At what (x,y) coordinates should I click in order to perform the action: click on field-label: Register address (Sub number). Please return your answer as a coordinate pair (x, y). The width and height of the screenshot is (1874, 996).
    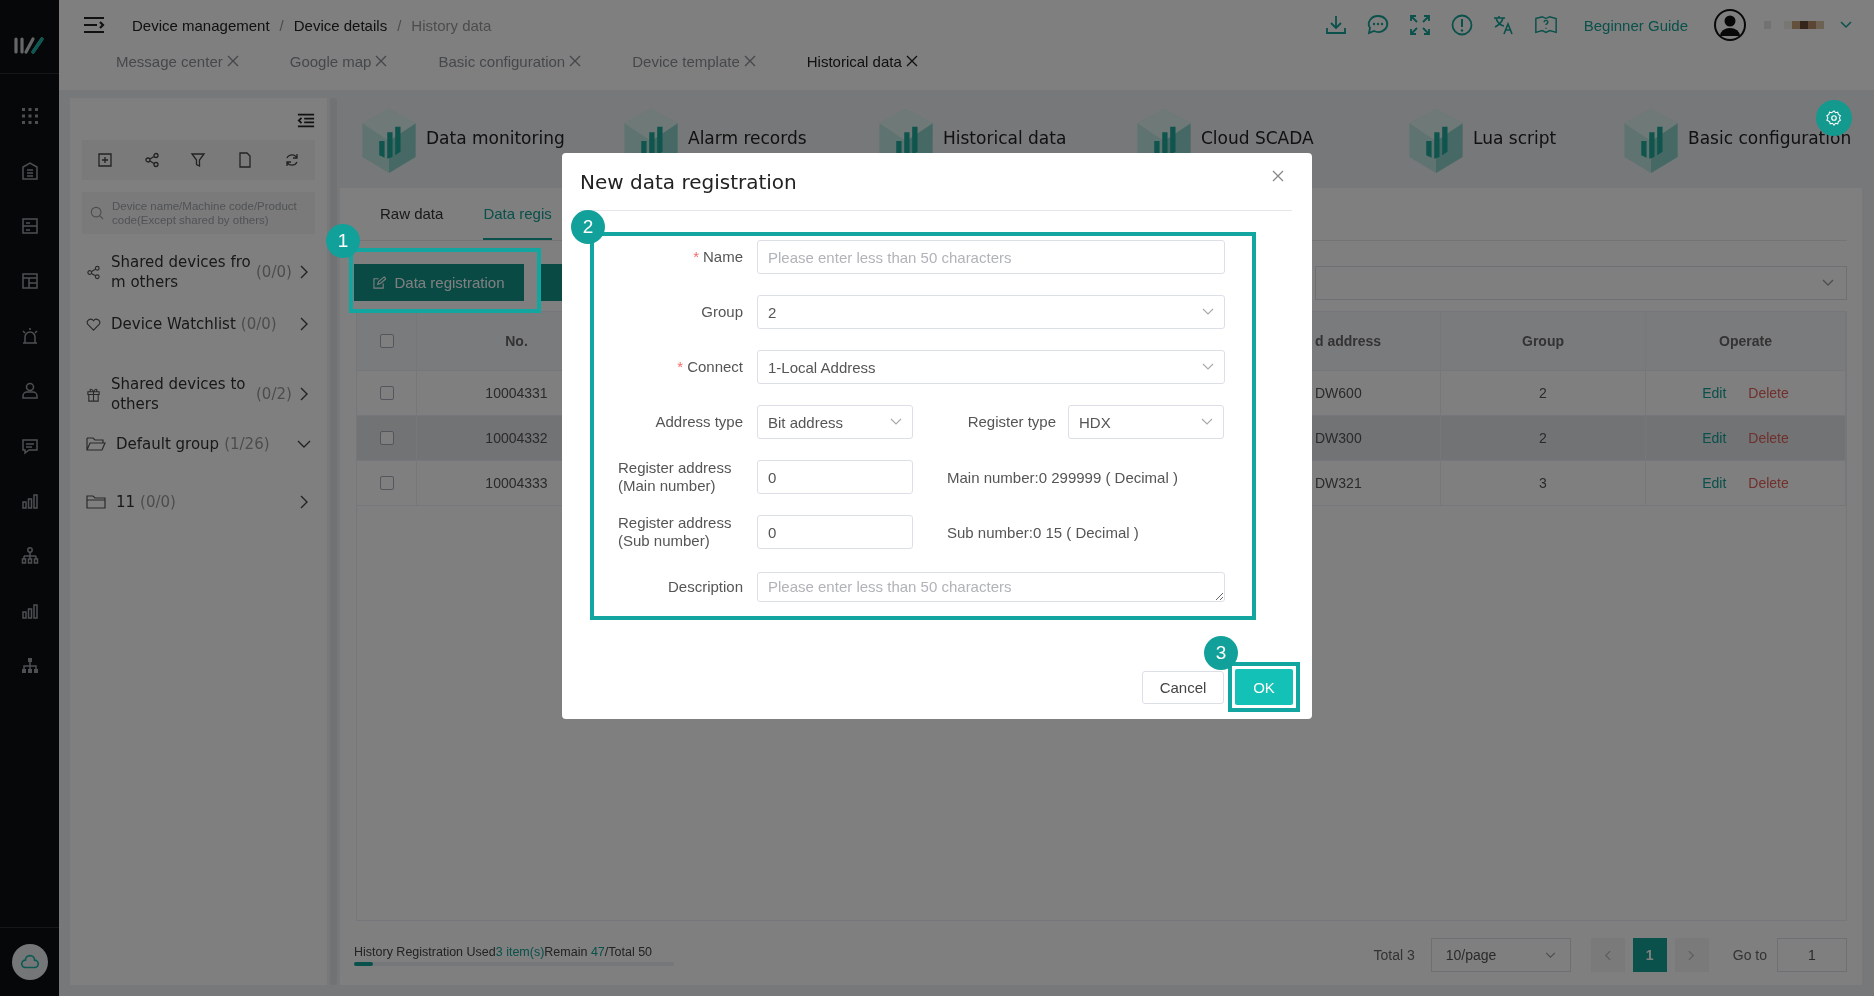
    Looking at the image, I should click on (675, 532).